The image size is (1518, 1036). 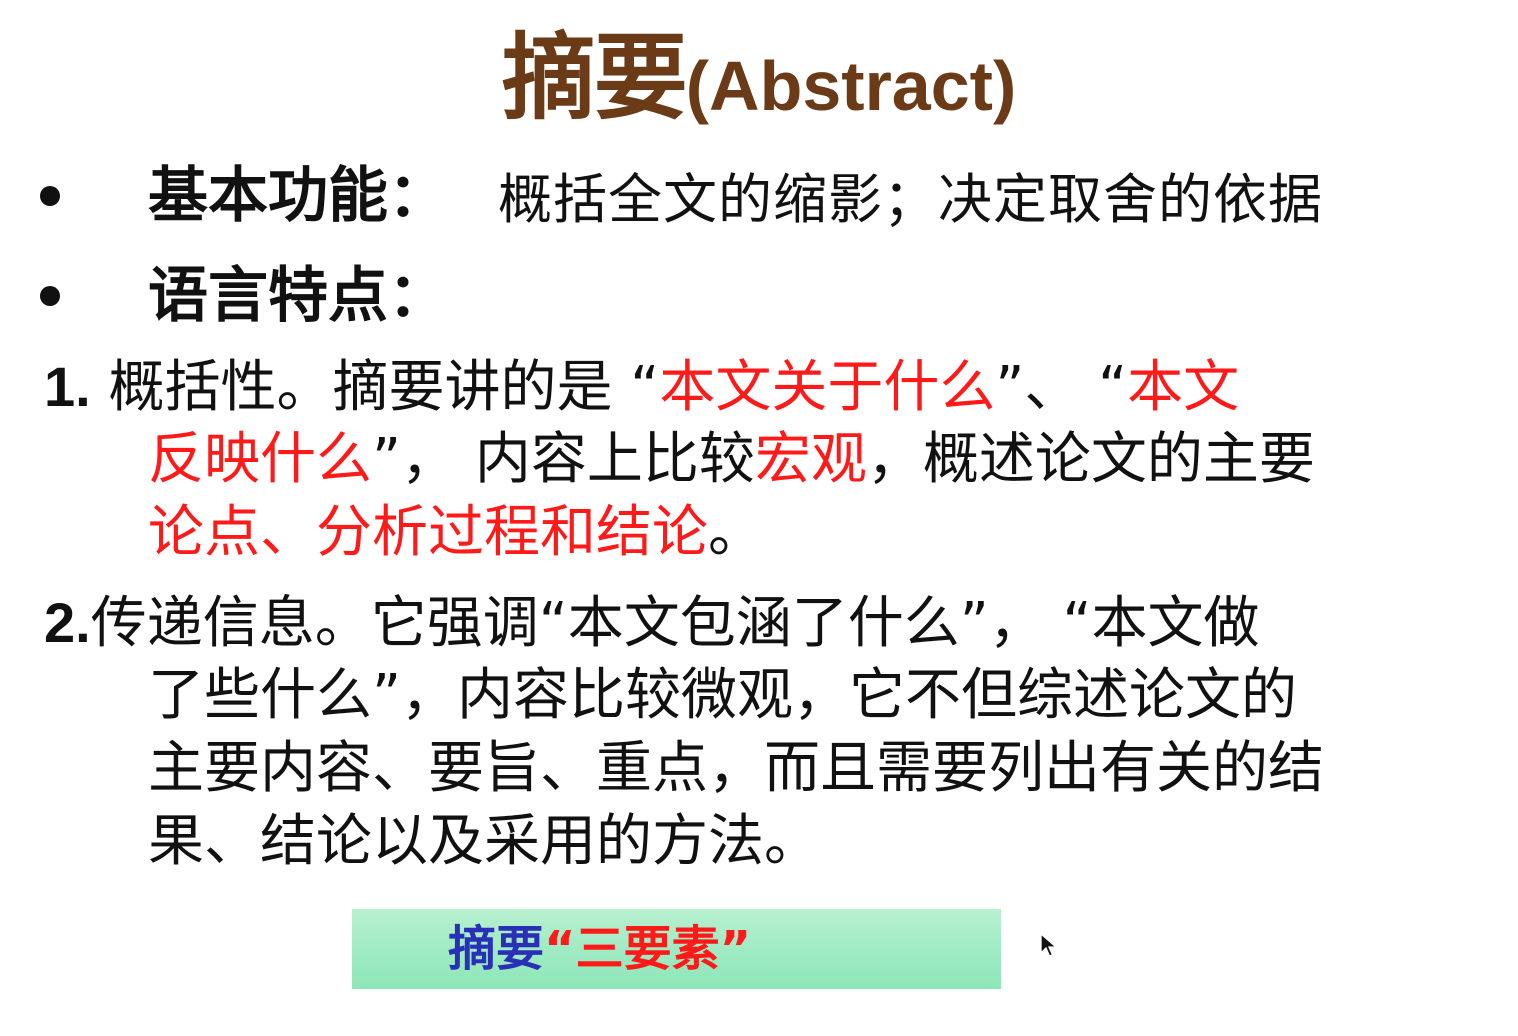 I want to click on summary-box-label: 摘要“三要素”, so click(x=600, y=949).